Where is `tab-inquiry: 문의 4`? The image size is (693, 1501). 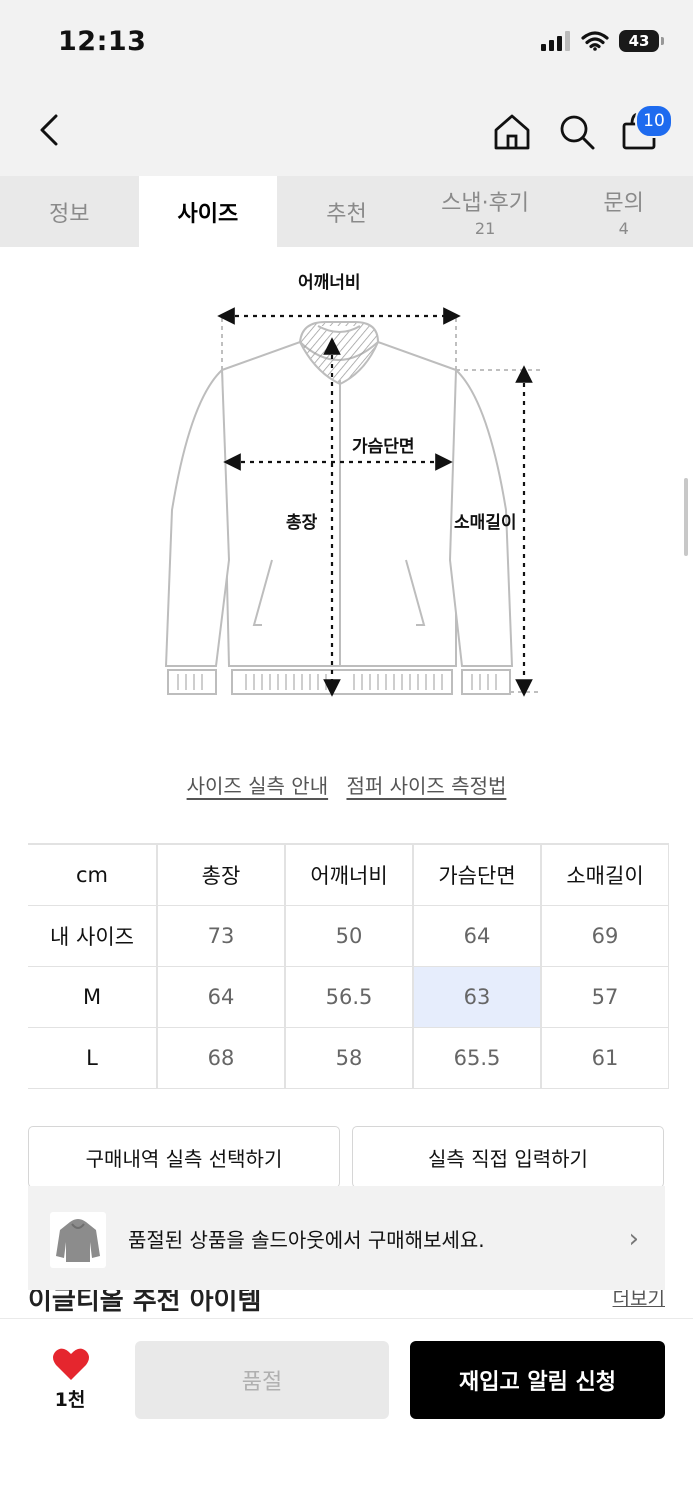 tab-inquiry: 문의 4 is located at coordinates (623, 211).